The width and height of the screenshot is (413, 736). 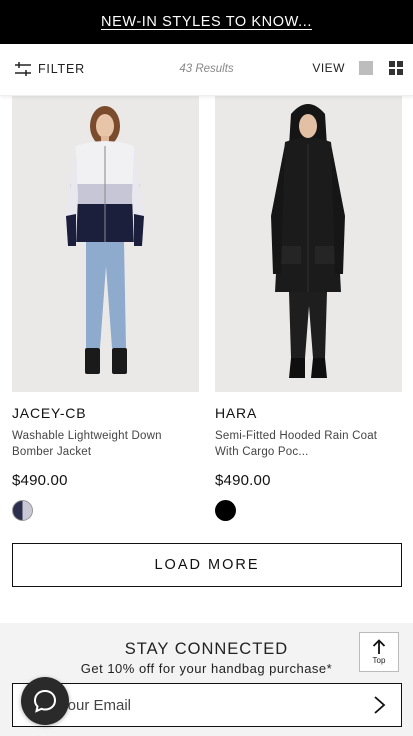 I want to click on single-view-icon, so click(x=366, y=68).